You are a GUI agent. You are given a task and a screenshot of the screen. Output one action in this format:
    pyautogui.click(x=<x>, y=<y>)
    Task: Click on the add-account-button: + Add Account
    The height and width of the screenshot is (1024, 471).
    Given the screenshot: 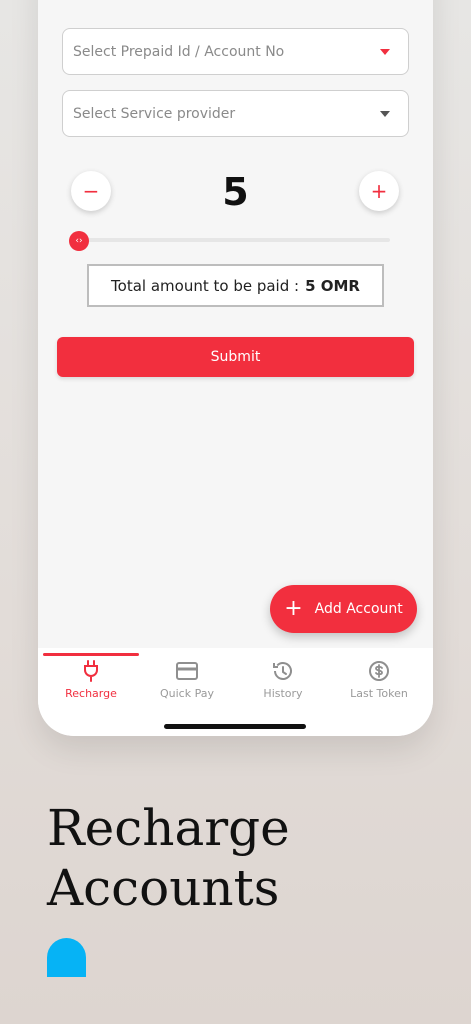 What is the action you would take?
    pyautogui.click(x=343, y=609)
    